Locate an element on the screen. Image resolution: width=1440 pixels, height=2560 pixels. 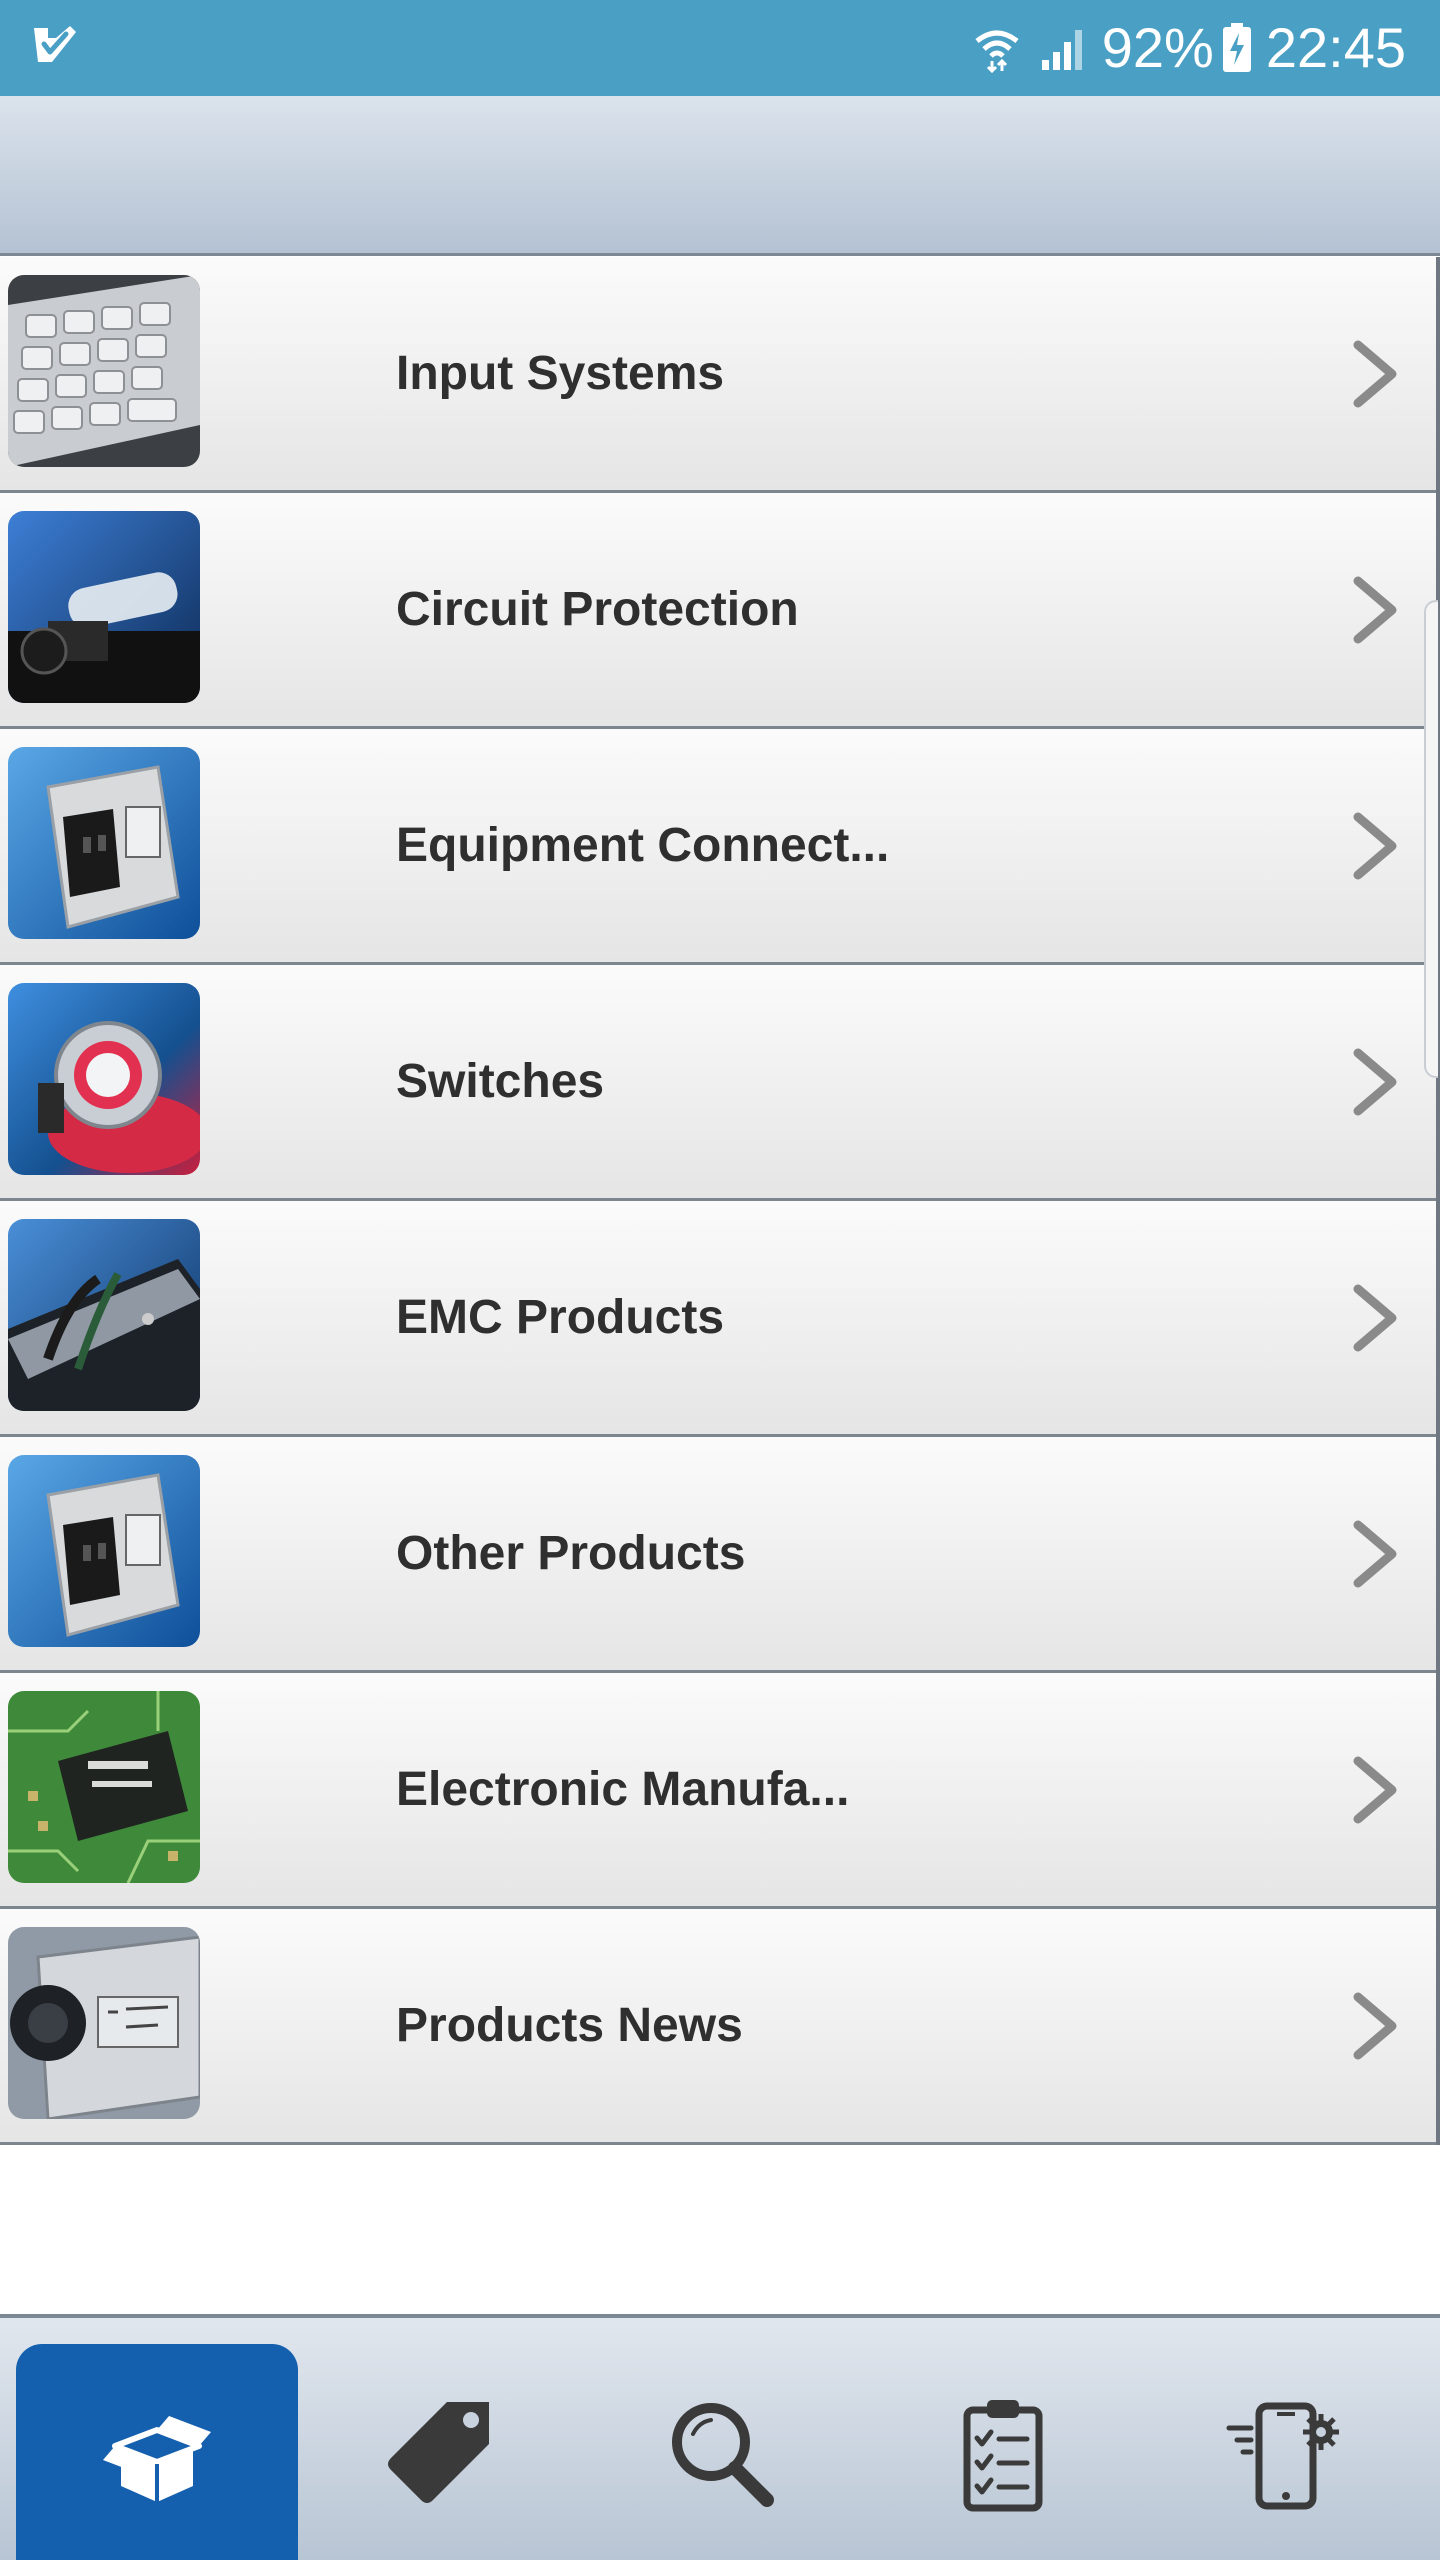
status-bar: 92% 22:45 is located at coordinates (720, 48).